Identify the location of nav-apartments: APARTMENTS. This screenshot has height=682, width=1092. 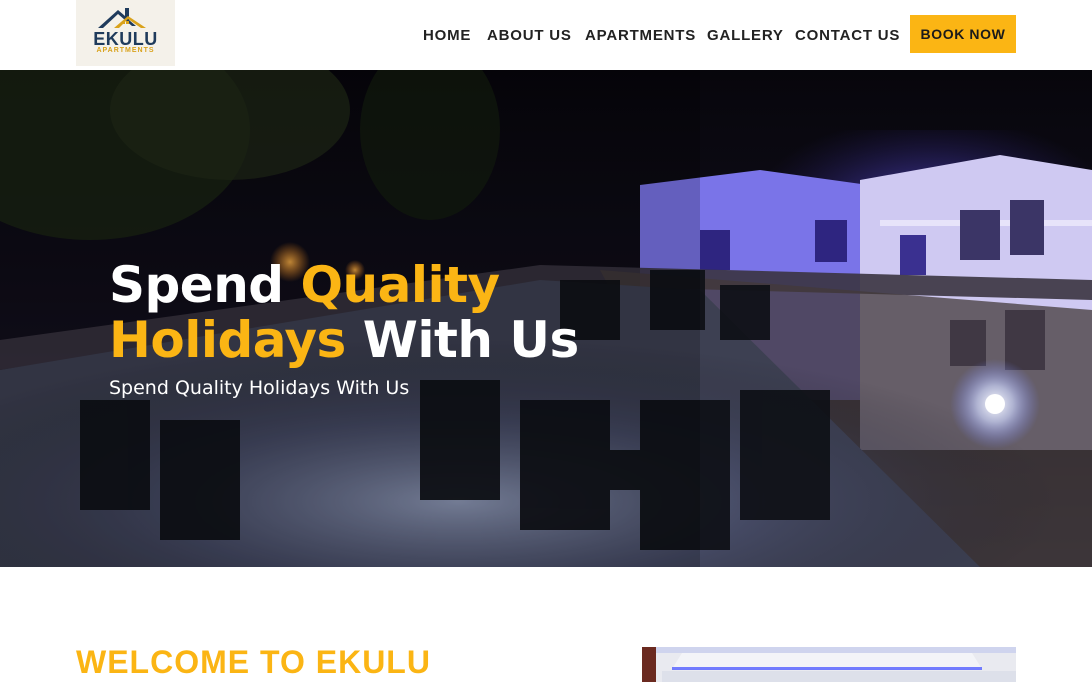
(640, 35).